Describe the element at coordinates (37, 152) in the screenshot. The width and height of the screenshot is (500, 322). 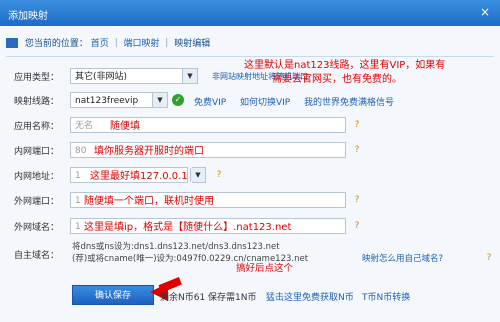
I see `lan-port-label: 内网端口：` at that location.